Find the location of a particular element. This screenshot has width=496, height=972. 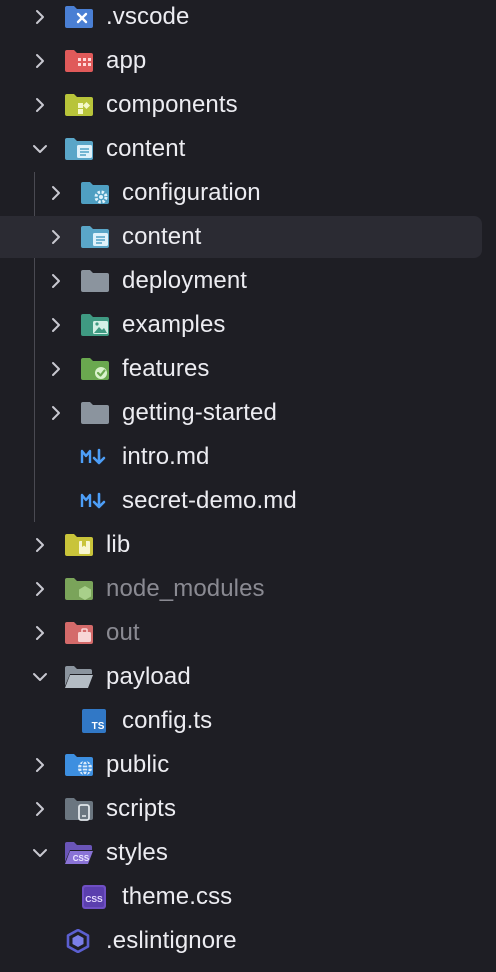

tree-item-theme-css: CSS theme.css is located at coordinates (241, 897).